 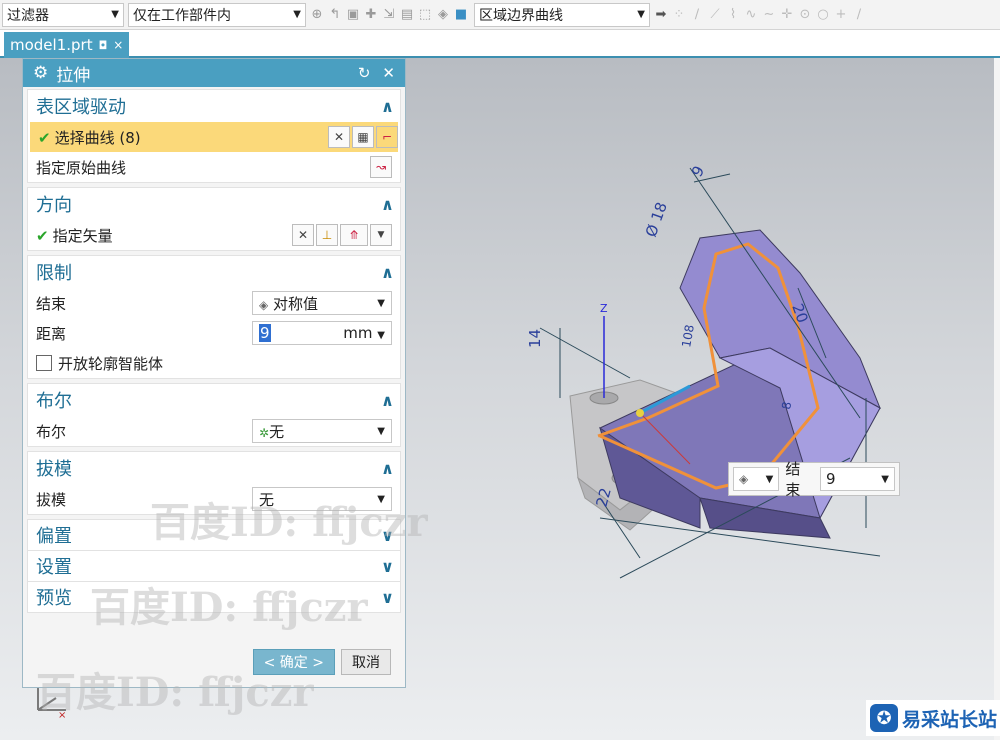 I want to click on float-end-value-input: 9 ▼, so click(x=857, y=479).